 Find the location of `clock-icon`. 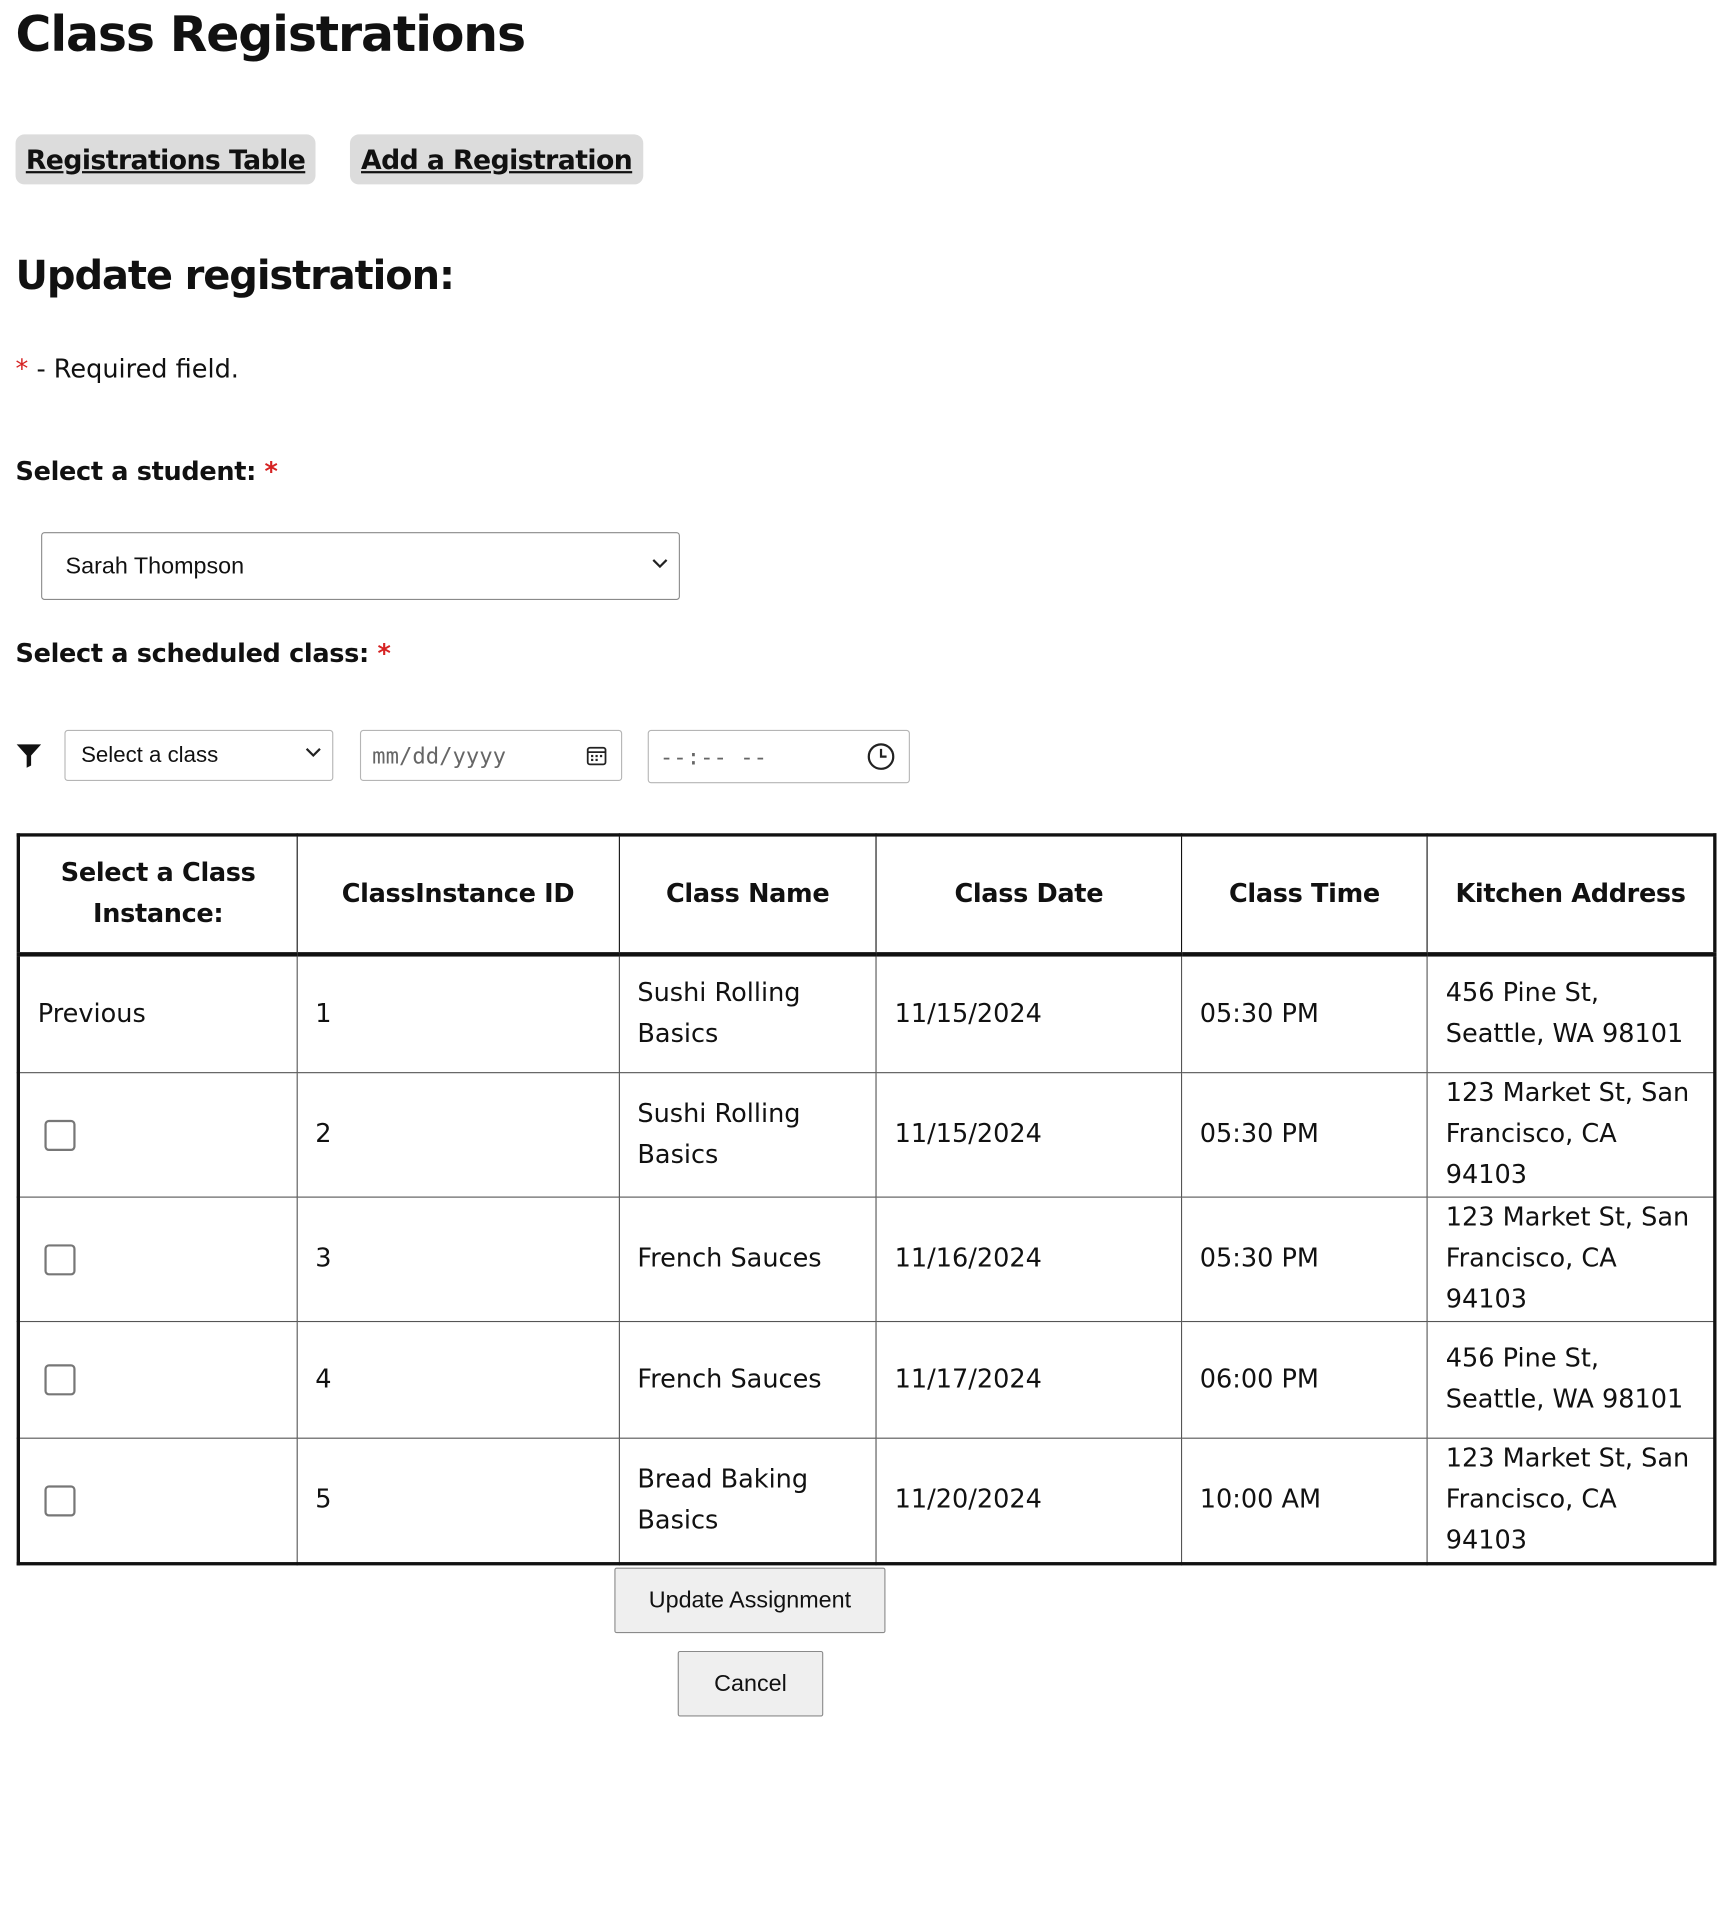

clock-icon is located at coordinates (881, 756).